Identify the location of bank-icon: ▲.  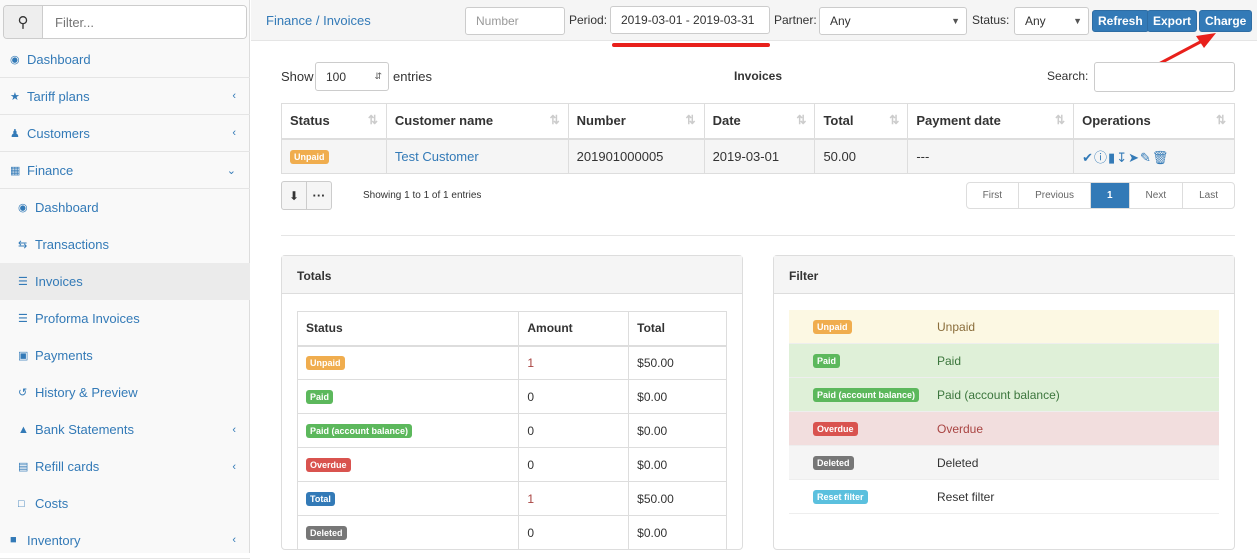
(23, 429).